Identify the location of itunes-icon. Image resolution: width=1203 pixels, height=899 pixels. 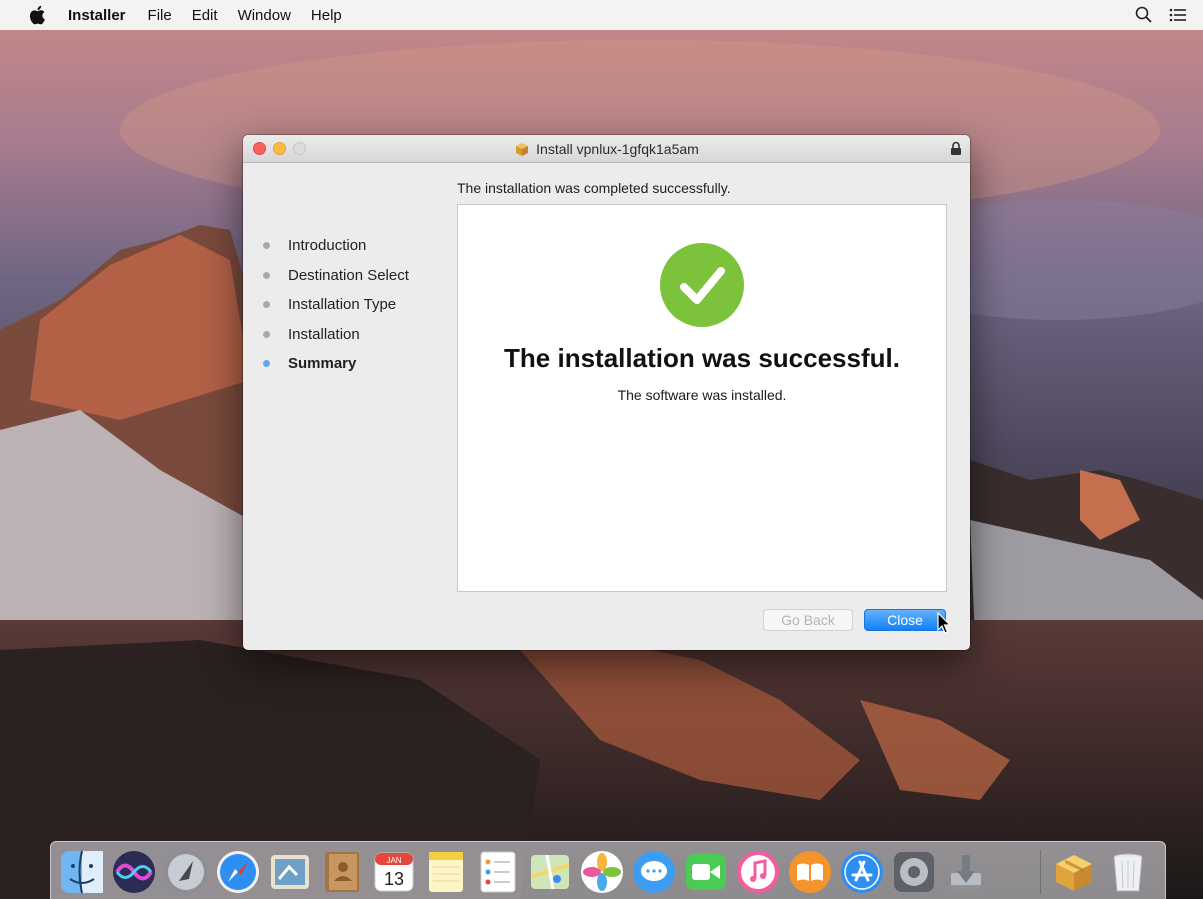
(758, 872).